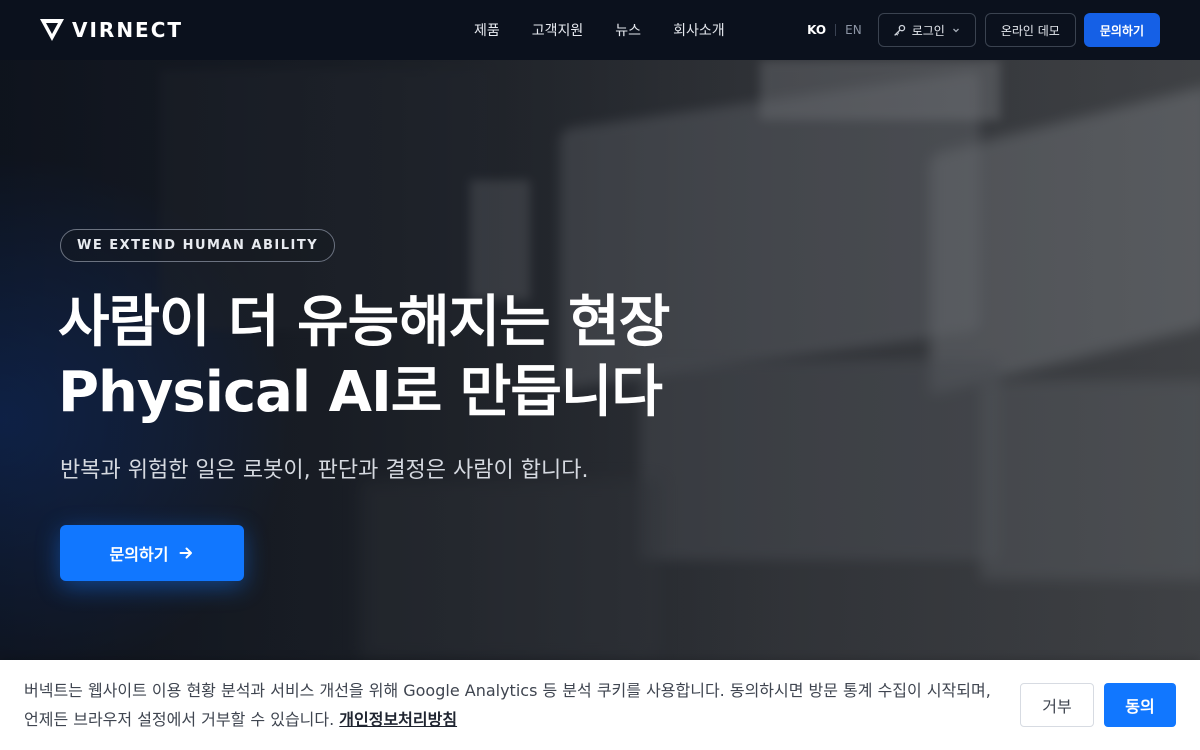 The width and height of the screenshot is (1200, 750). What do you see at coordinates (139, 554) in the screenshot?
I see `hero-cta-label: 문의하기` at bounding box center [139, 554].